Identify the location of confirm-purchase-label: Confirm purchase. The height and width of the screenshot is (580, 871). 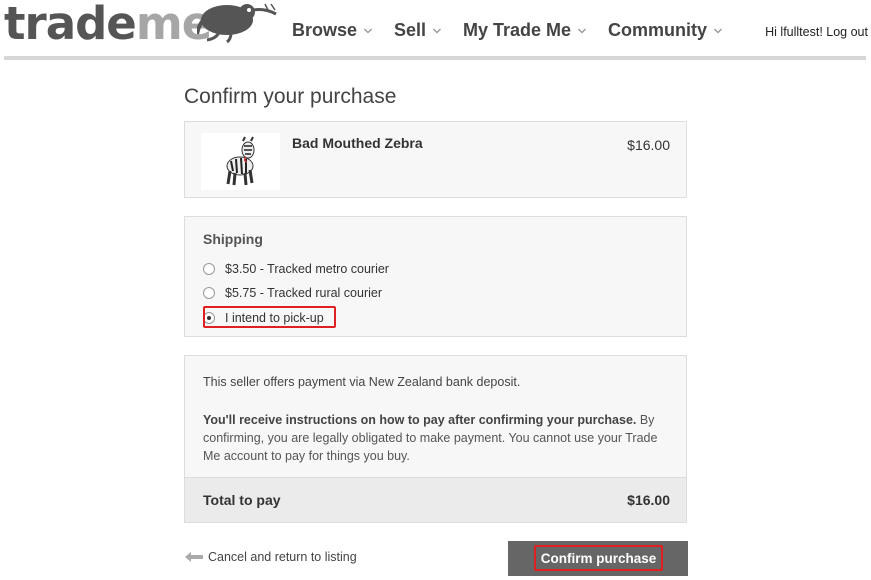
(598, 558).